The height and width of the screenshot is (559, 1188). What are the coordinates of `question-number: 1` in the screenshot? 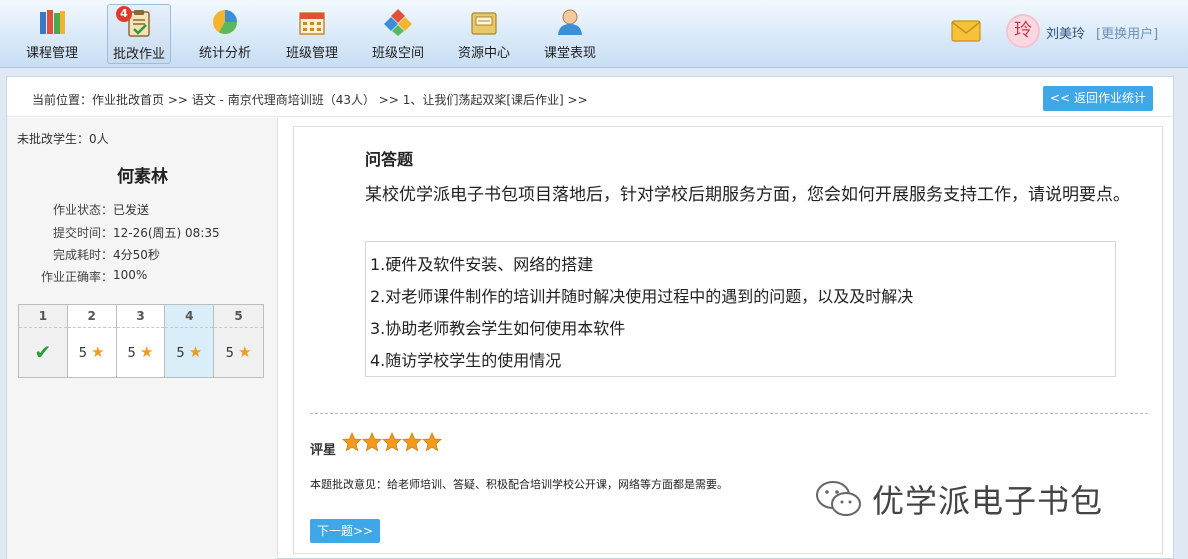 It's located at (43, 316).